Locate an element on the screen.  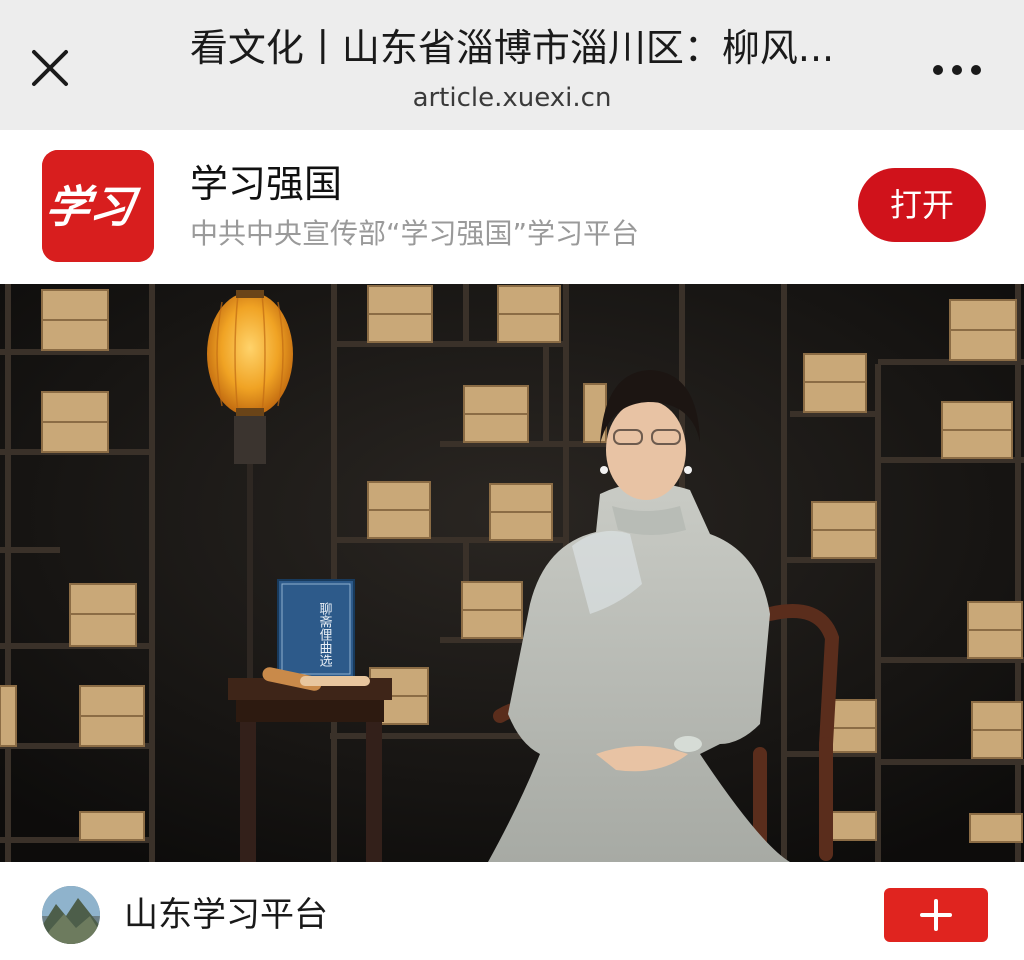
account-avatar is located at coordinates (71, 915).